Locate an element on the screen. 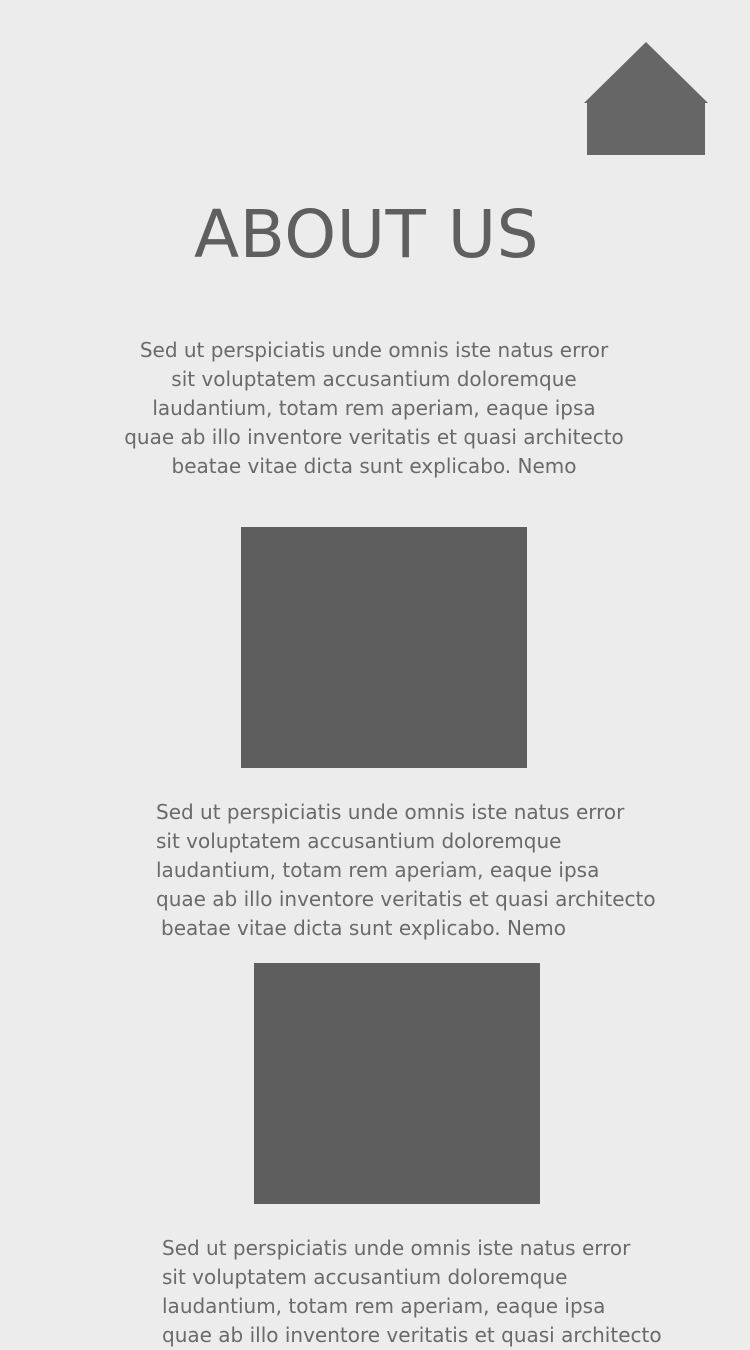  home-button is located at coordinates (646, 98).